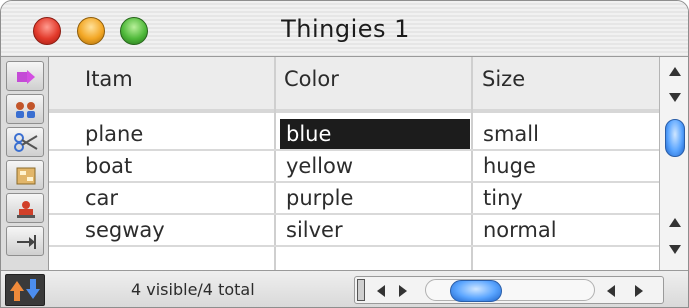  I want to click on cell-color-selected: blue, so click(375, 134).